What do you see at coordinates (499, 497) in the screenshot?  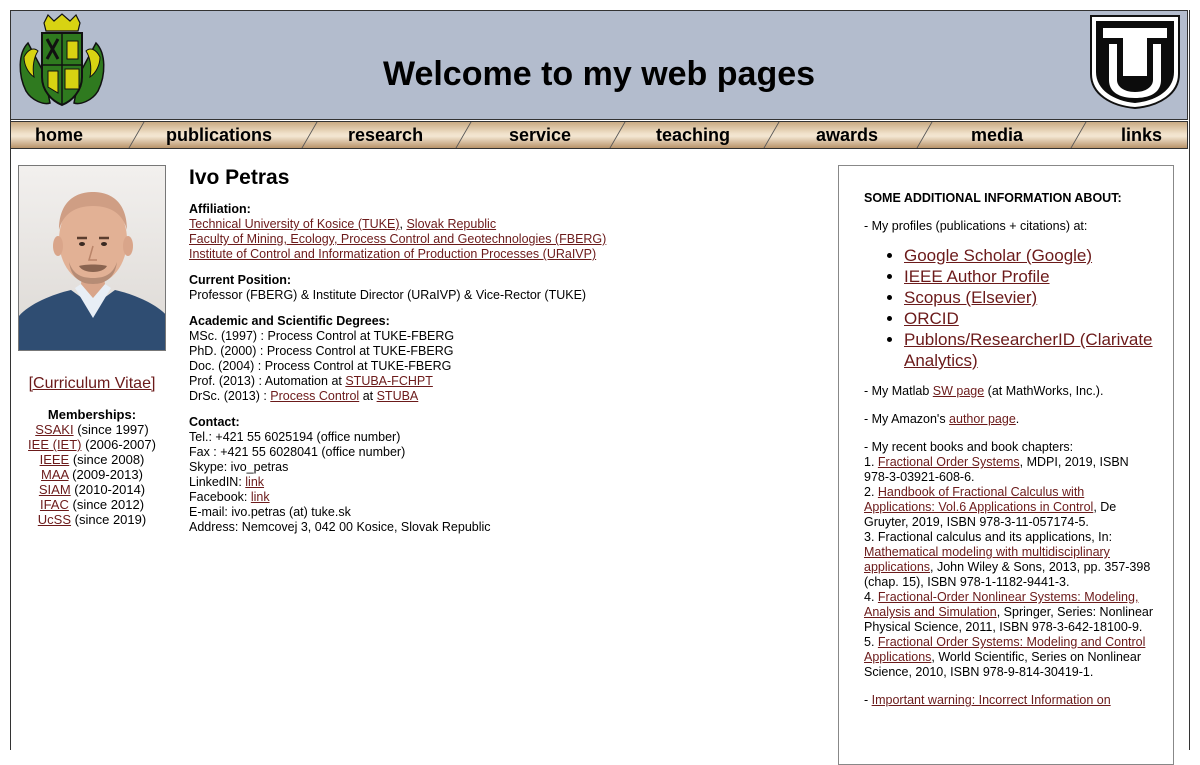 I see `contact-facebook: Facebook: link` at bounding box center [499, 497].